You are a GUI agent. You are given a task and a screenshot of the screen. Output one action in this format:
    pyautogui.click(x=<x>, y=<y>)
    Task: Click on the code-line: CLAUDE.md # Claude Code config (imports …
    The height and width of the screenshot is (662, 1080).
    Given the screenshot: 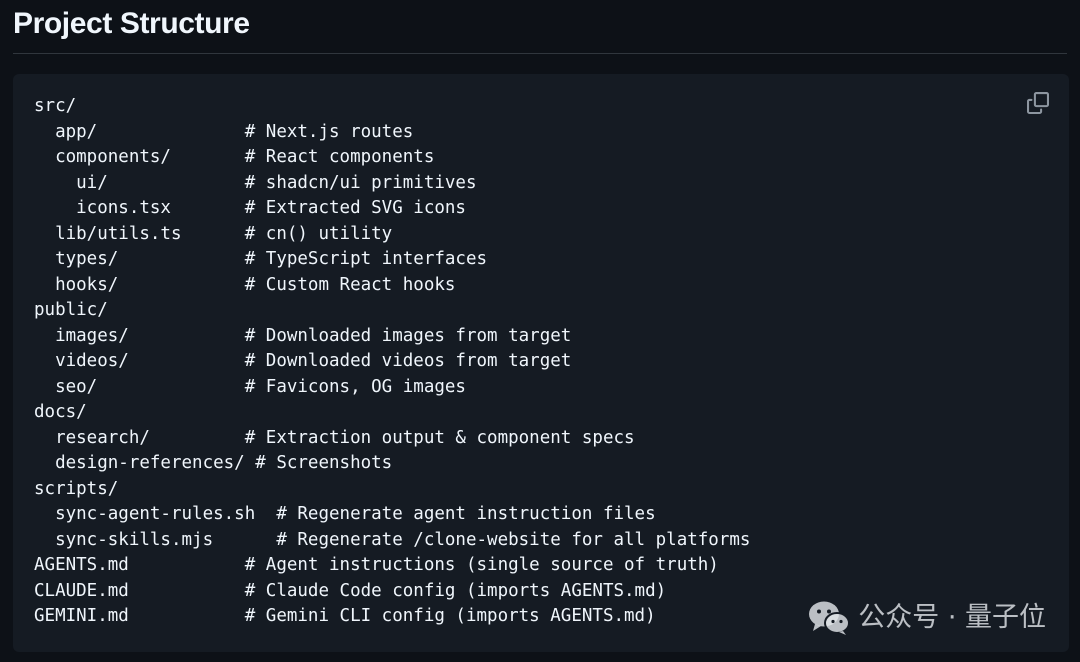 What is the action you would take?
    pyautogui.click(x=350, y=590)
    